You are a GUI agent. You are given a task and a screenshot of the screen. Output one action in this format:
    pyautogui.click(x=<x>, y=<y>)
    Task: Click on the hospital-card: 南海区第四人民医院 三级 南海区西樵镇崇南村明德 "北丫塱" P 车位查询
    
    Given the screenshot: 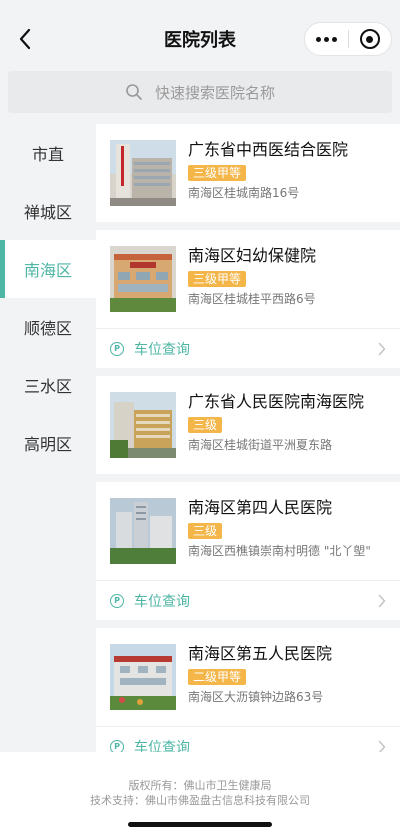 What is the action you would take?
    pyautogui.click(x=248, y=551)
    